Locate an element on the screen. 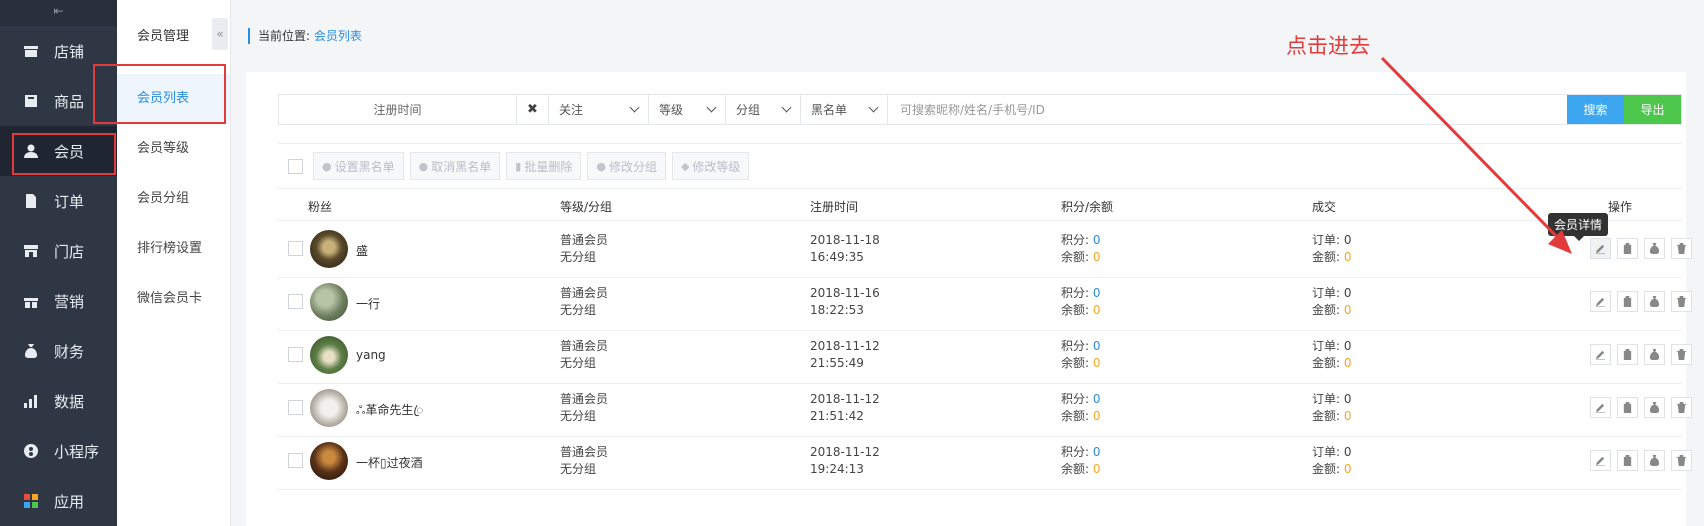  submenu-item-member-level: 会员等级 is located at coordinates (173, 149).